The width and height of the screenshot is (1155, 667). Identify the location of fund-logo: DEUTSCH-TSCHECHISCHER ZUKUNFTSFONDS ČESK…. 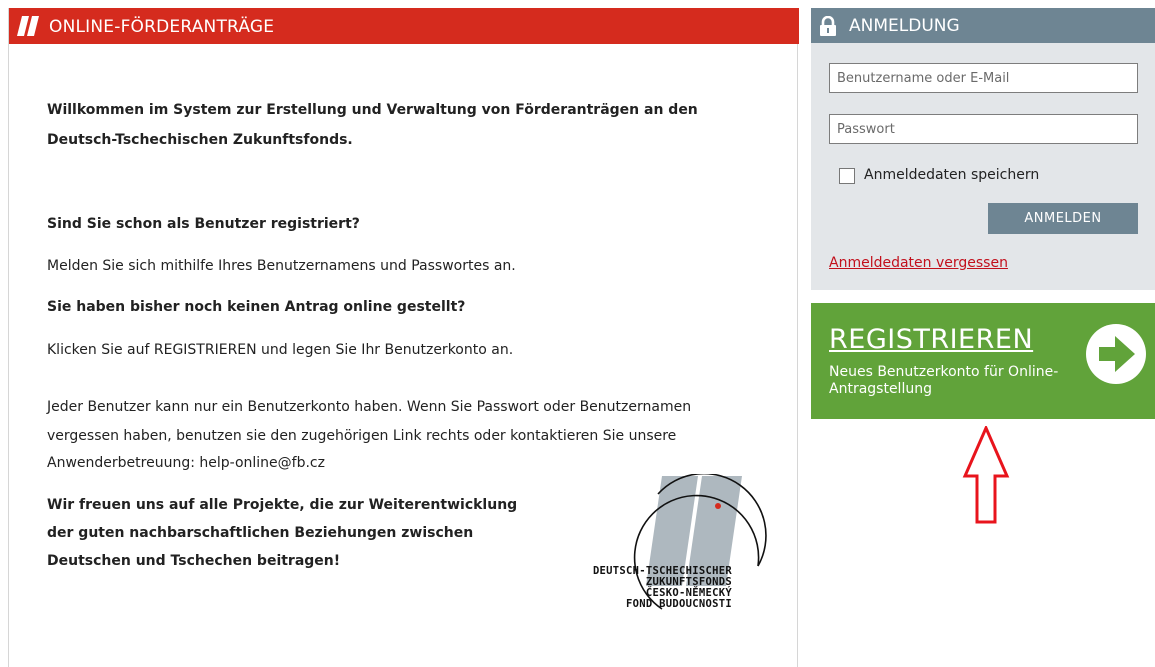
(667, 548).